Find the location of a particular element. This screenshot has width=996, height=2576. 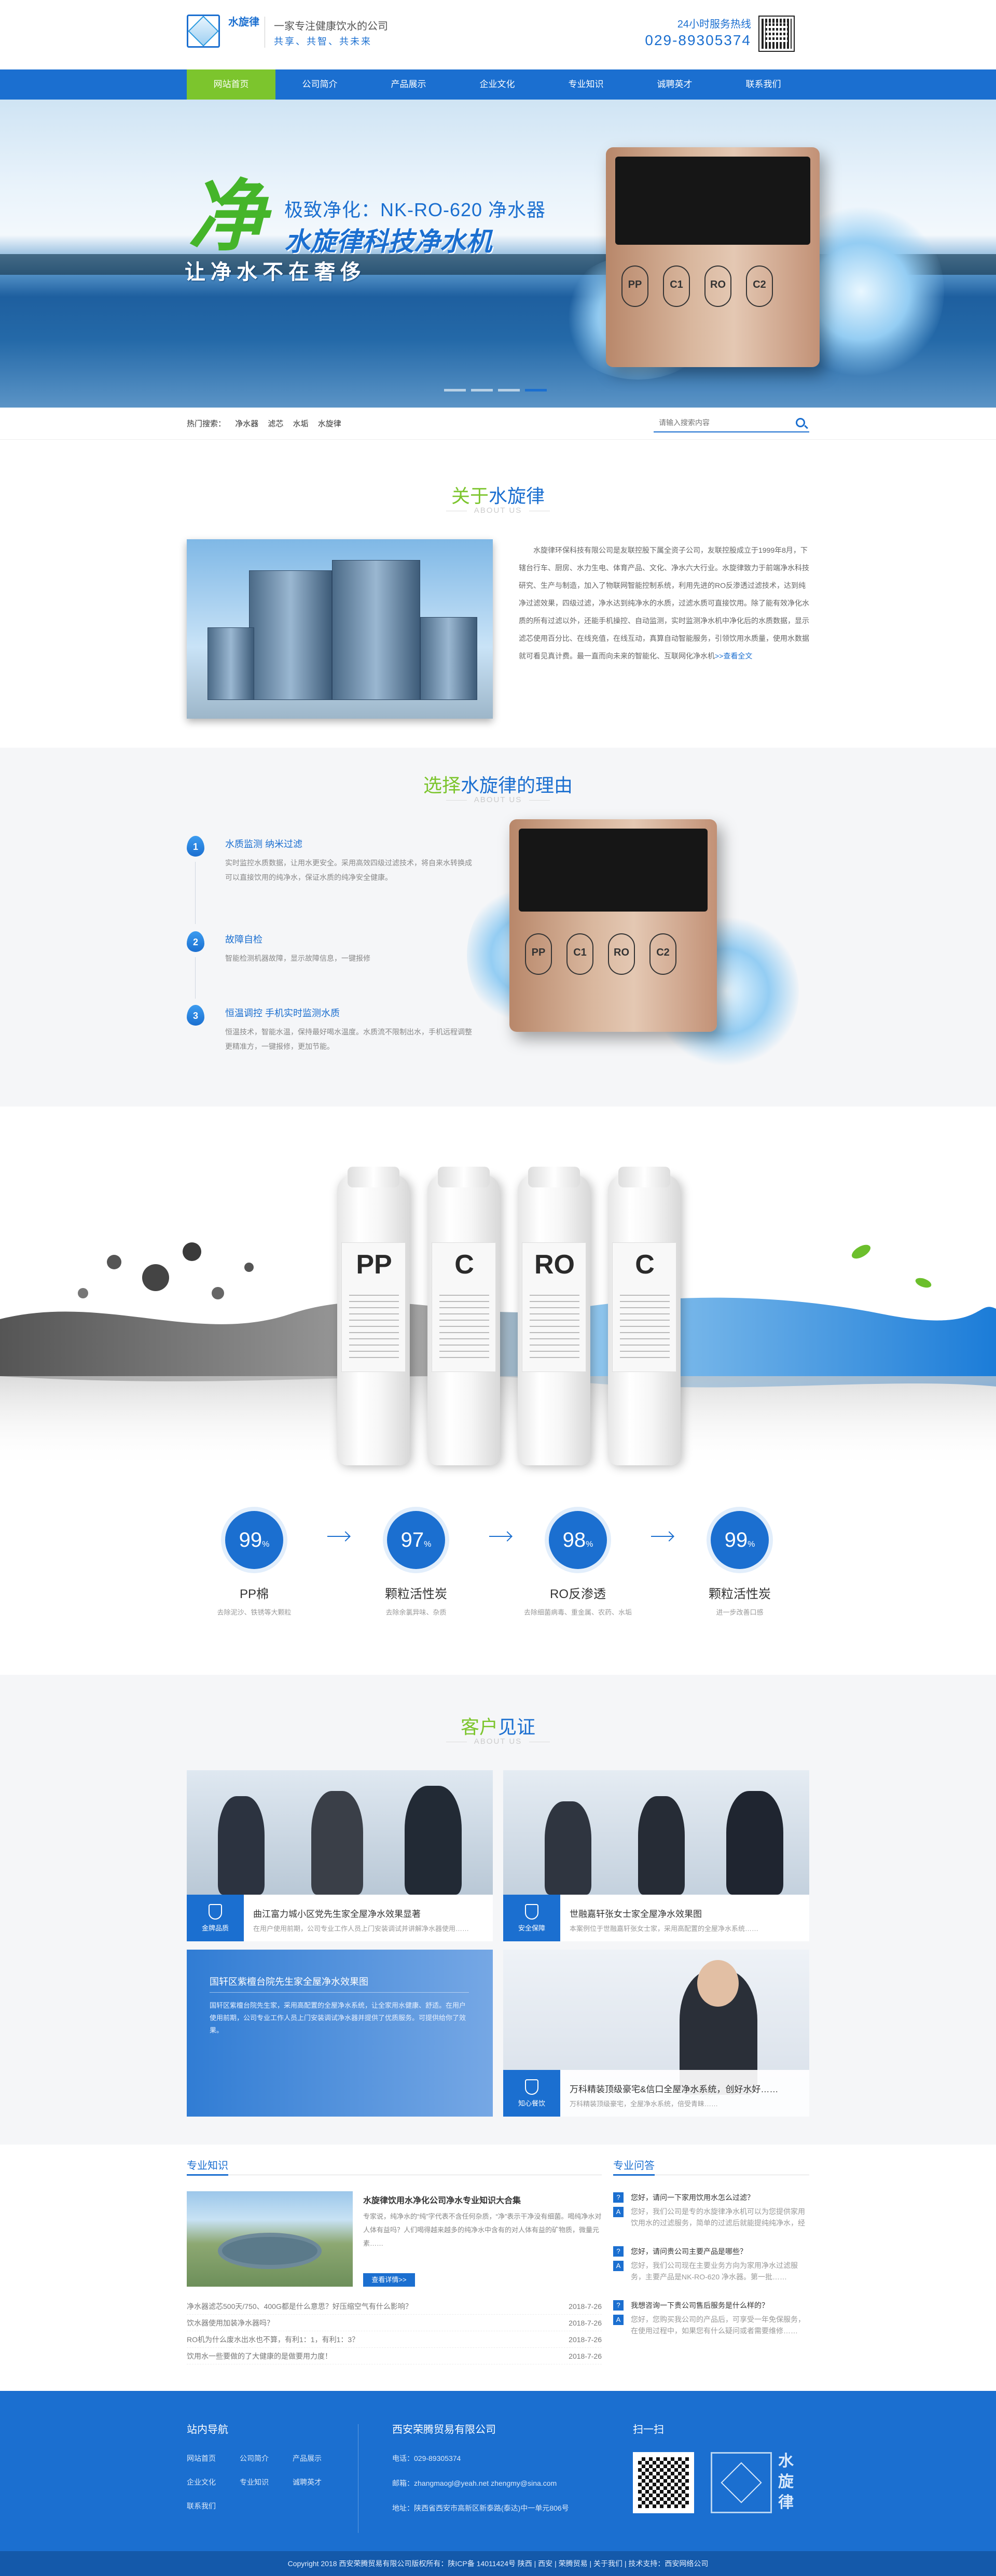

carousel-dot-active is located at coordinates (536, 390).